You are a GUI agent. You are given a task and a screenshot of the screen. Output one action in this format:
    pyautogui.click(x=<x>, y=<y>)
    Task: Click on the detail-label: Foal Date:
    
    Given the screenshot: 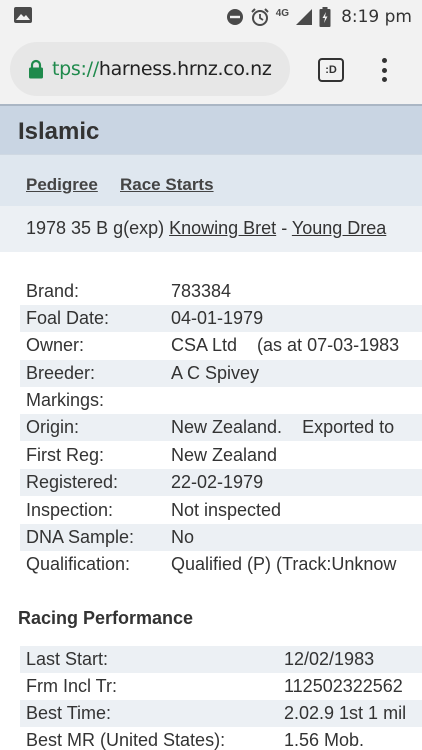 What is the action you would take?
    pyautogui.click(x=68, y=318)
    